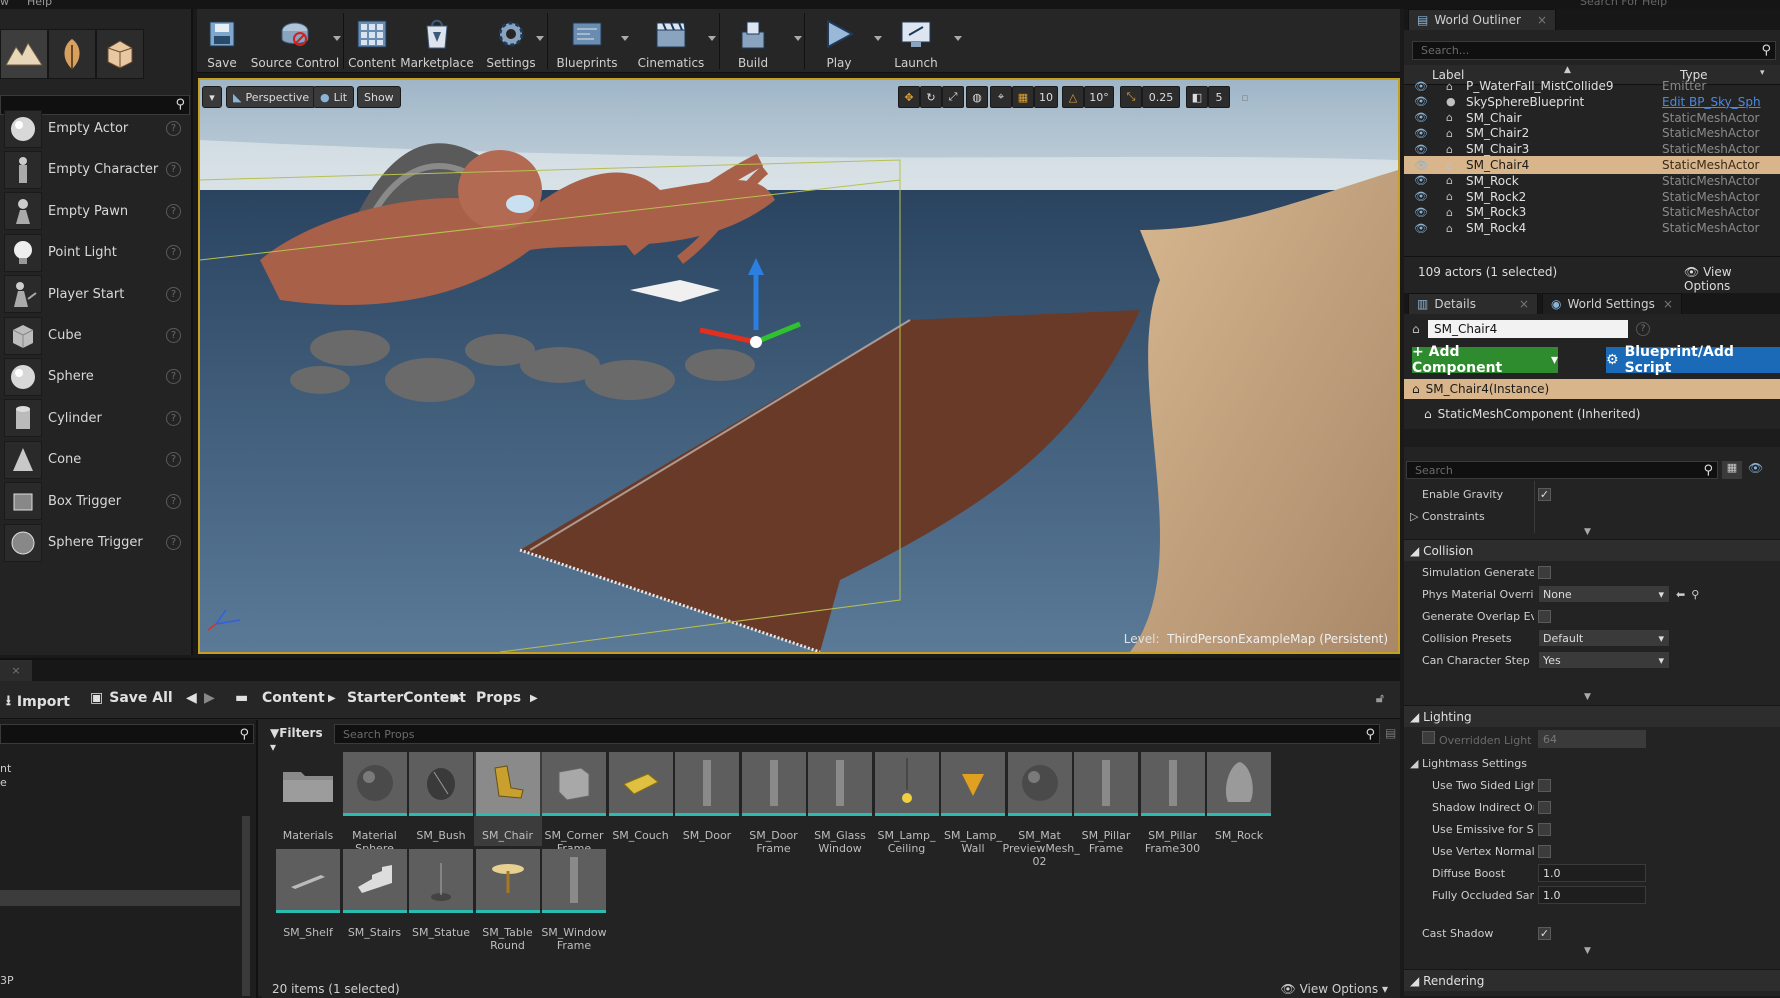 This screenshot has height=998, width=1780. What do you see at coordinates (95, 542) in the screenshot?
I see `place-item-sphere-trigger: Sphere Trigger?` at bounding box center [95, 542].